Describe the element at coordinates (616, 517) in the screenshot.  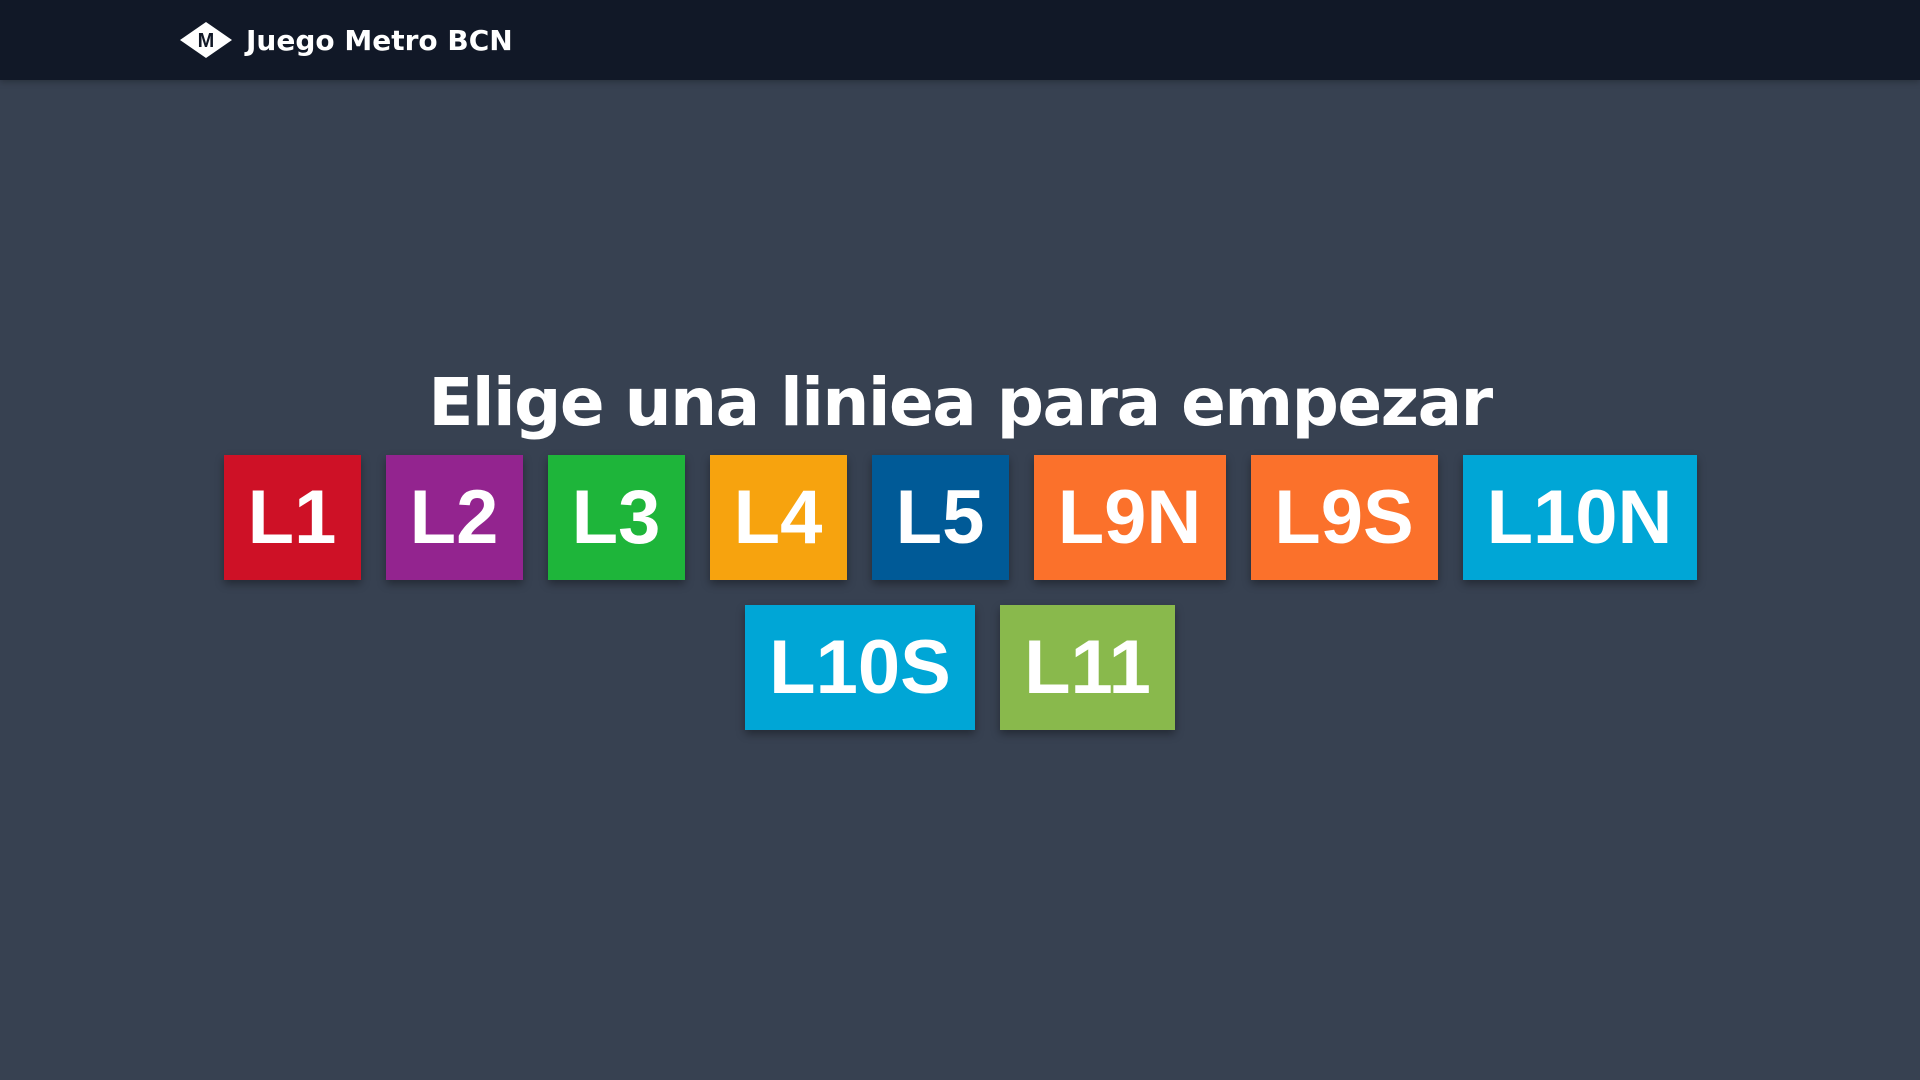
I see `line-button-l3: L3` at that location.